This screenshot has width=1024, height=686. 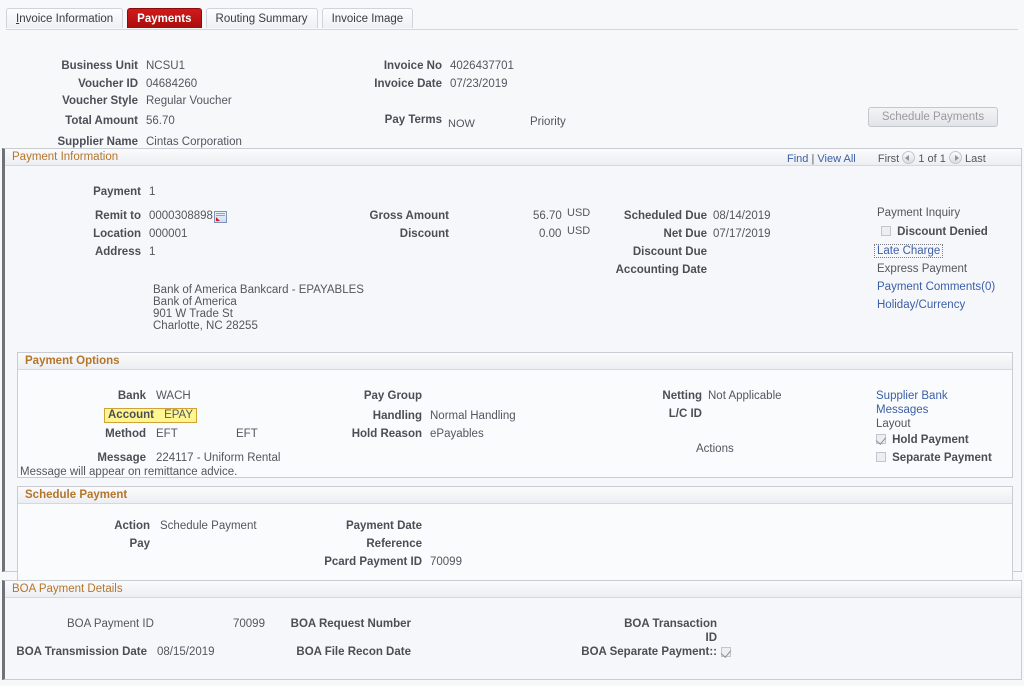 I want to click on boa-request-number-label: BOA Request Number, so click(x=350, y=624).